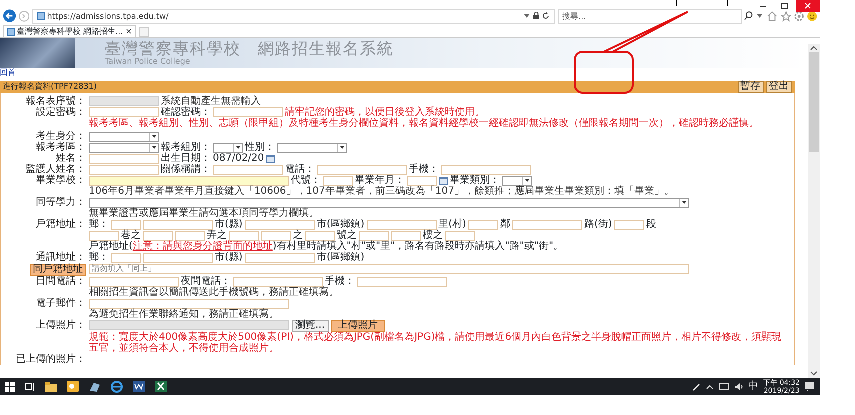  What do you see at coordinates (24, 16) in the screenshot?
I see `forward-icon` at bounding box center [24, 16].